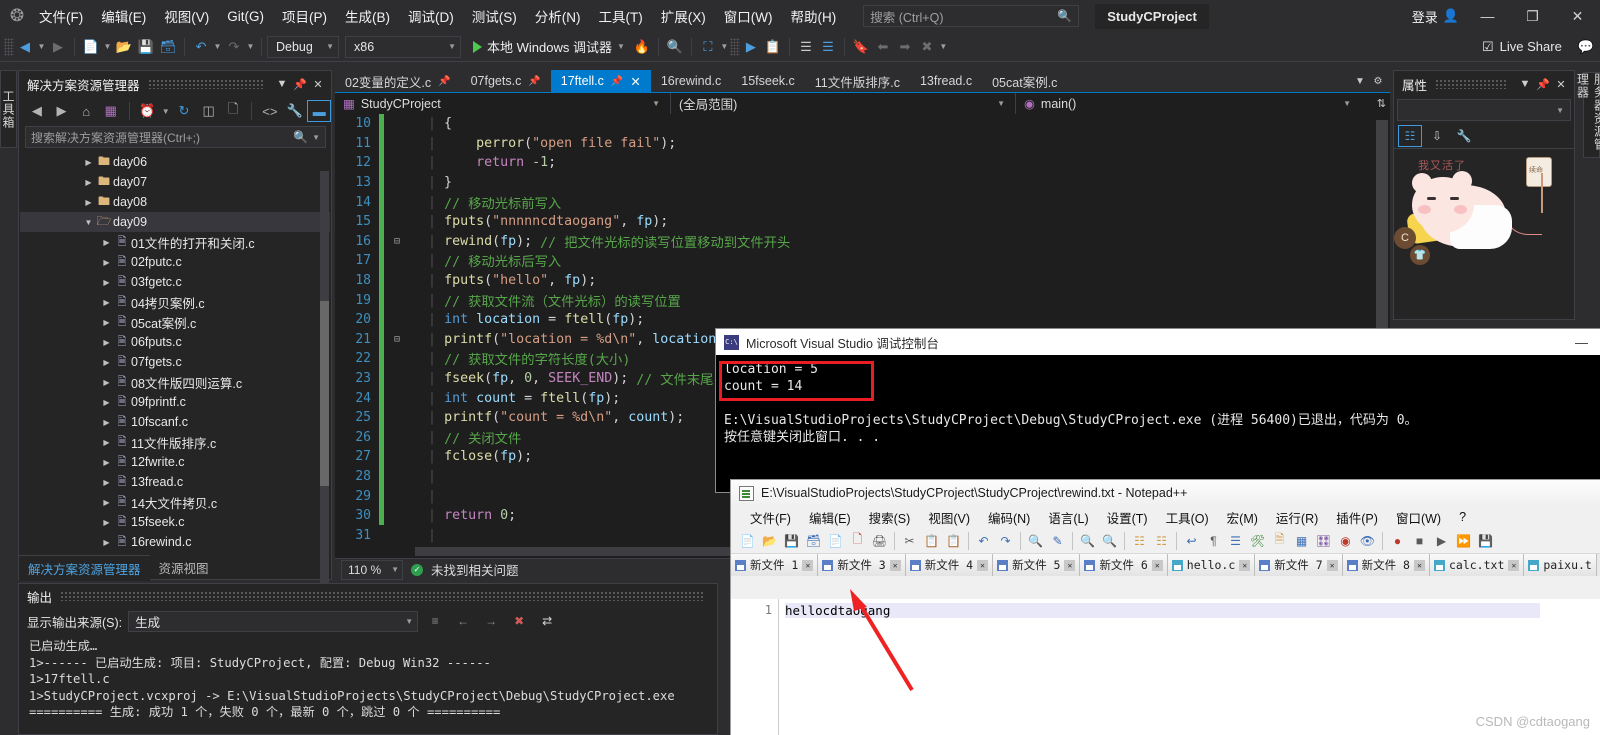 The width and height of the screenshot is (1600, 735). I want to click on tree-file-08: ▶ 🗎 08文件版四则运算.c, so click(175, 382).